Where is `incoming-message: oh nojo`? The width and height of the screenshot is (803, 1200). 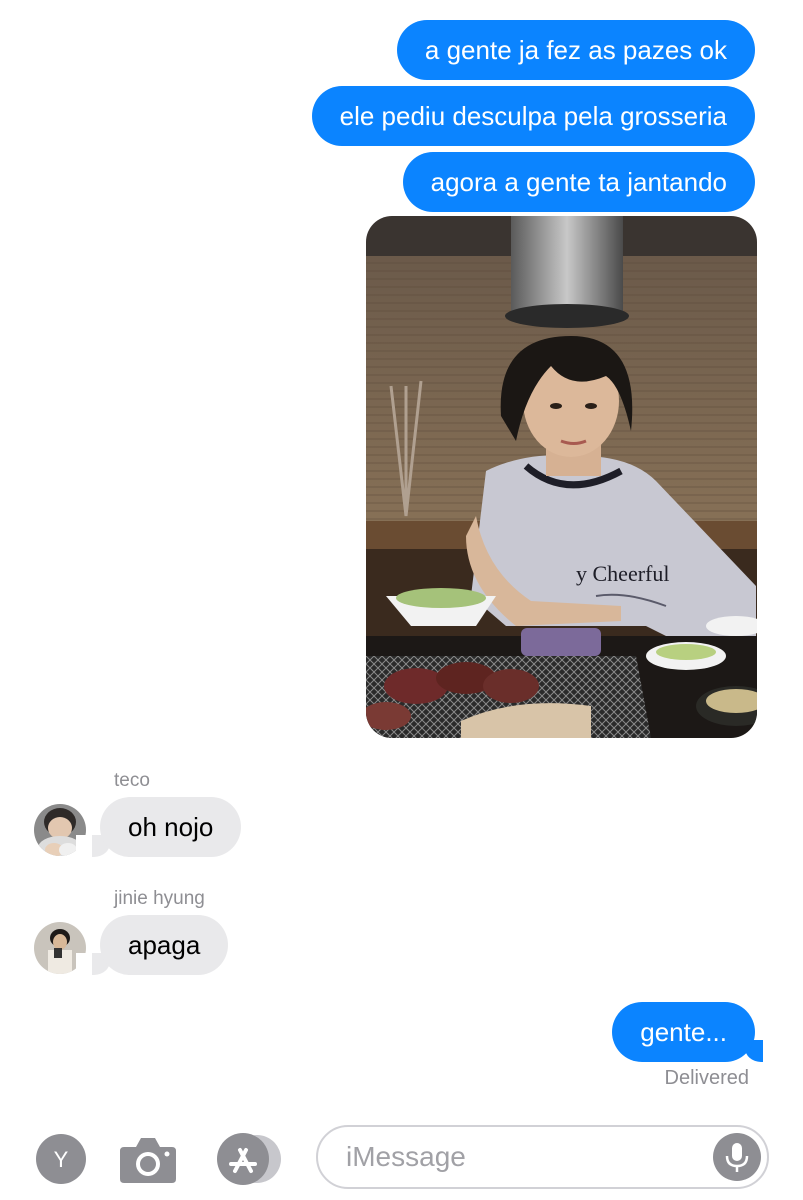
incoming-message: oh nojo is located at coordinates (171, 827).